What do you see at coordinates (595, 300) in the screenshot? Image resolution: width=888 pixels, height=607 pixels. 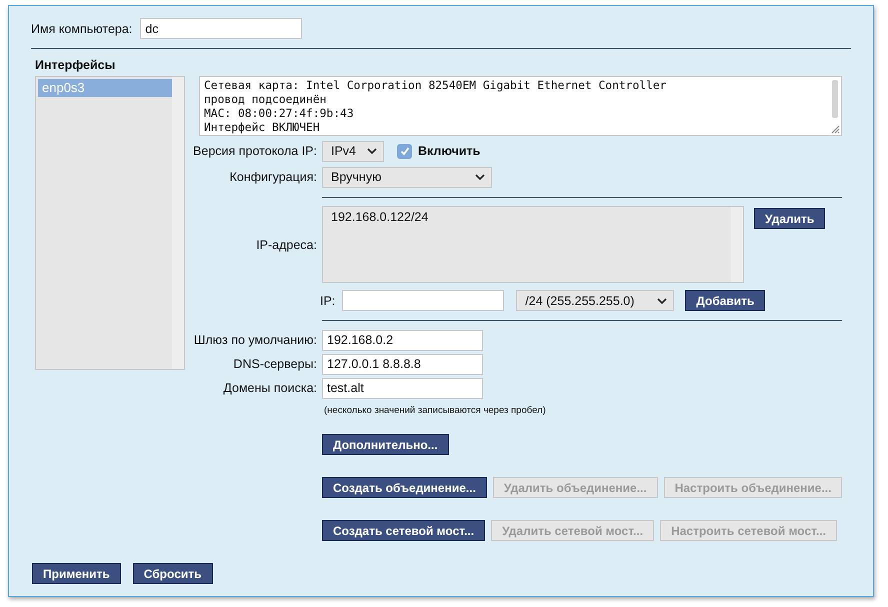 I see `mask-dropdown: /24 (255.255.255.0)` at bounding box center [595, 300].